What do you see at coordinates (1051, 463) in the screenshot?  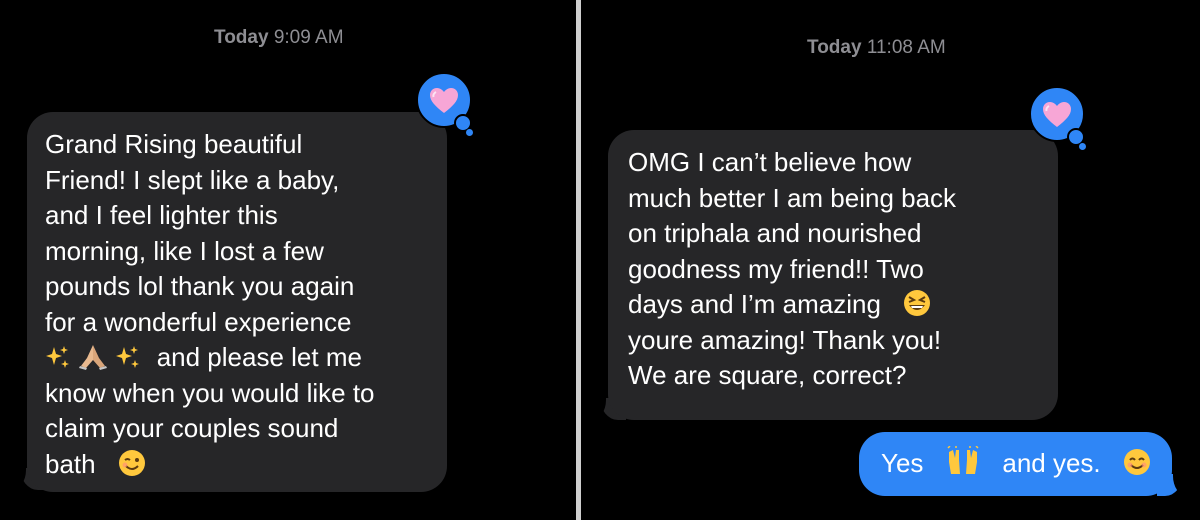 I see `message-text: and yes.` at bounding box center [1051, 463].